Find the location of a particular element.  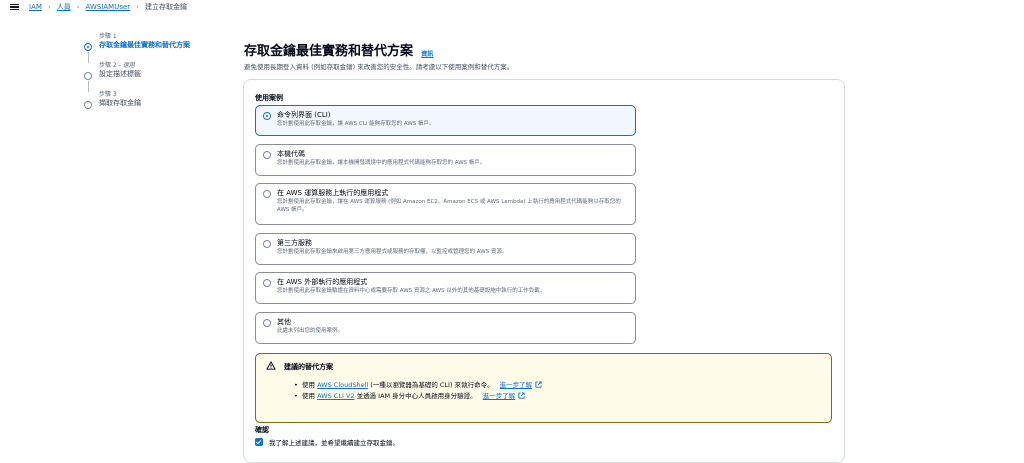

cloudshell-link: AWS CloudShell is located at coordinates (342, 385).